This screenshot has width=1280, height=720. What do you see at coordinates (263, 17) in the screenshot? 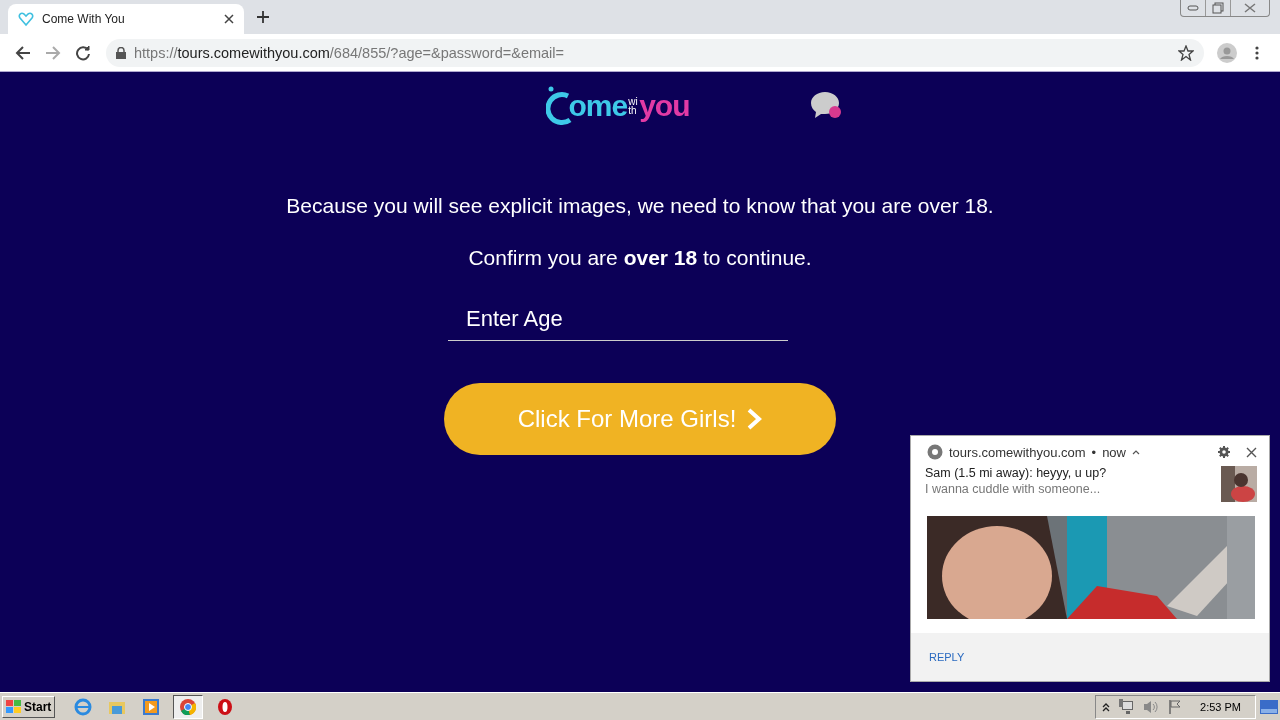
I see `new-tab-icon` at bounding box center [263, 17].